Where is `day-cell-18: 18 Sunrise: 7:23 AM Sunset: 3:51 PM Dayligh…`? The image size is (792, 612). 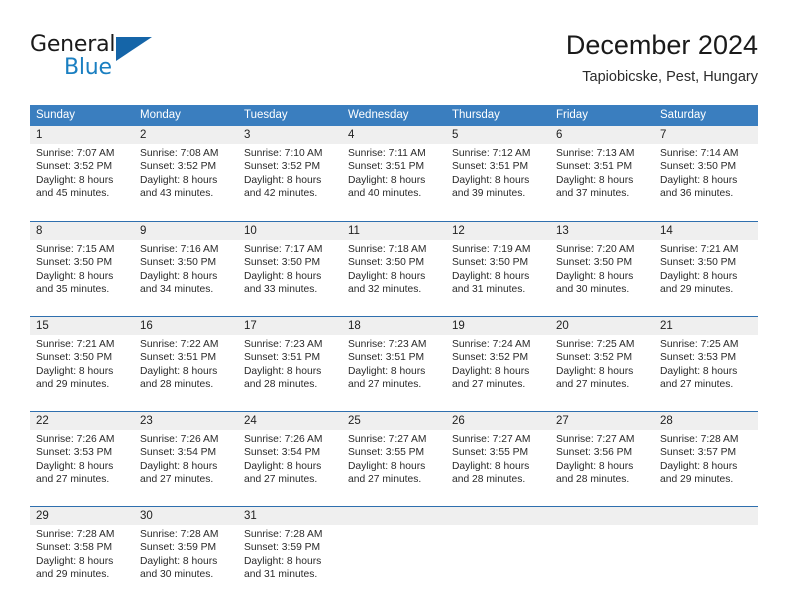 day-cell-18: 18 Sunrise: 7:23 AM Sunset: 3:51 PM Dayligh… is located at coordinates (394, 361).